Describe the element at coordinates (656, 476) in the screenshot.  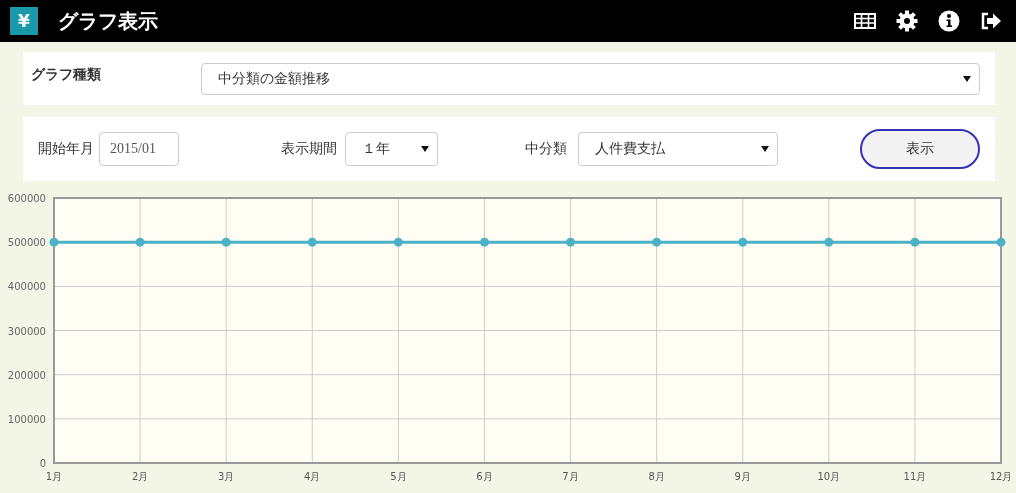
I see `x-tick-label: 8月` at that location.